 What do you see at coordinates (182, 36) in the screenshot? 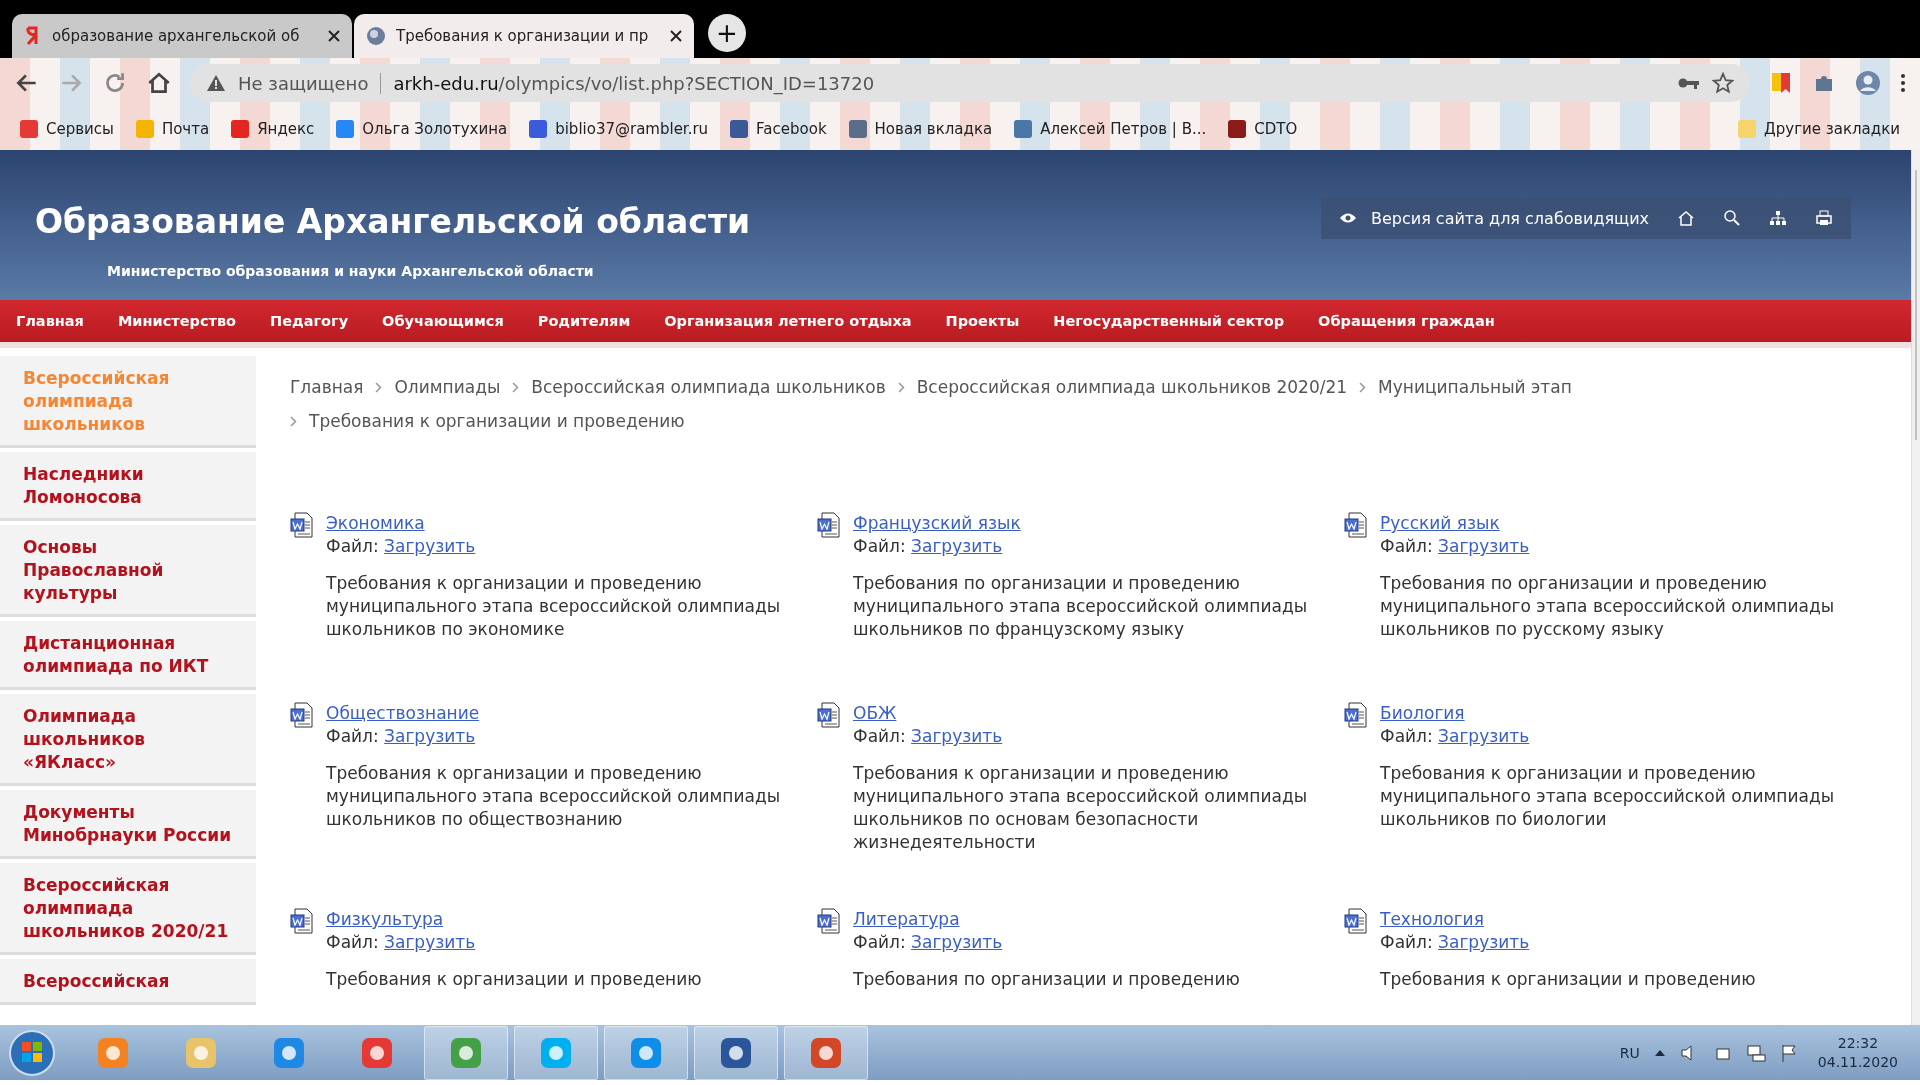
I see `browser-tab: образование архангельской об` at bounding box center [182, 36].